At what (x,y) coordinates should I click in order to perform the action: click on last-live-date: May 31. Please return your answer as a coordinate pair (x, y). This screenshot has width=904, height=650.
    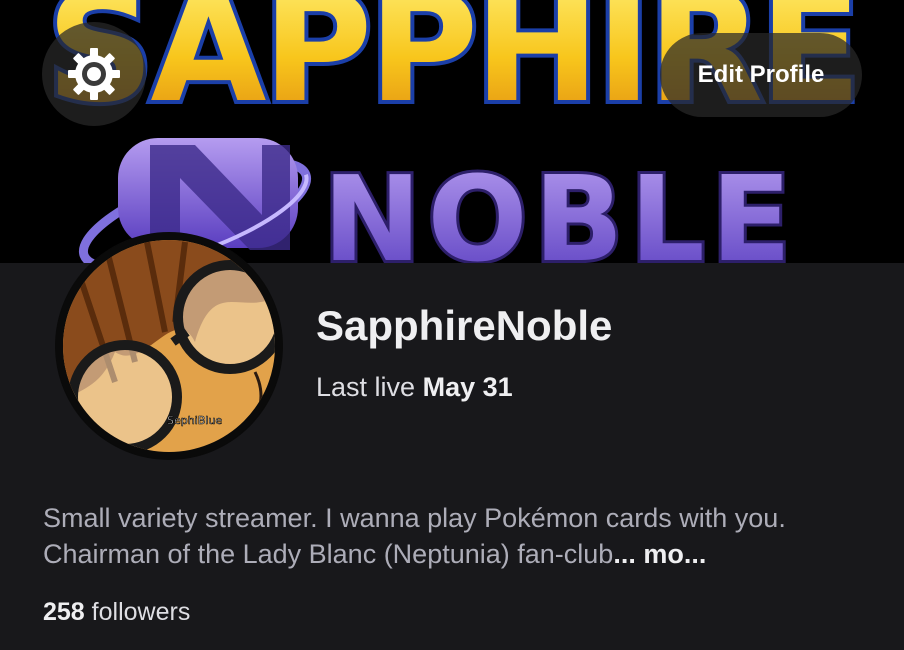
    Looking at the image, I should click on (467, 387).